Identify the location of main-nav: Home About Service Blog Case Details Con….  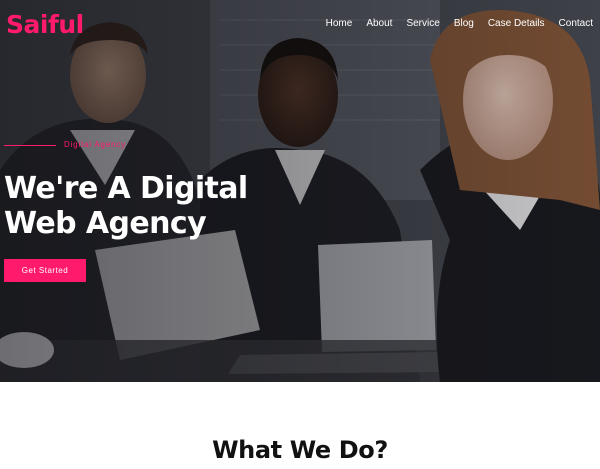
(456, 23).